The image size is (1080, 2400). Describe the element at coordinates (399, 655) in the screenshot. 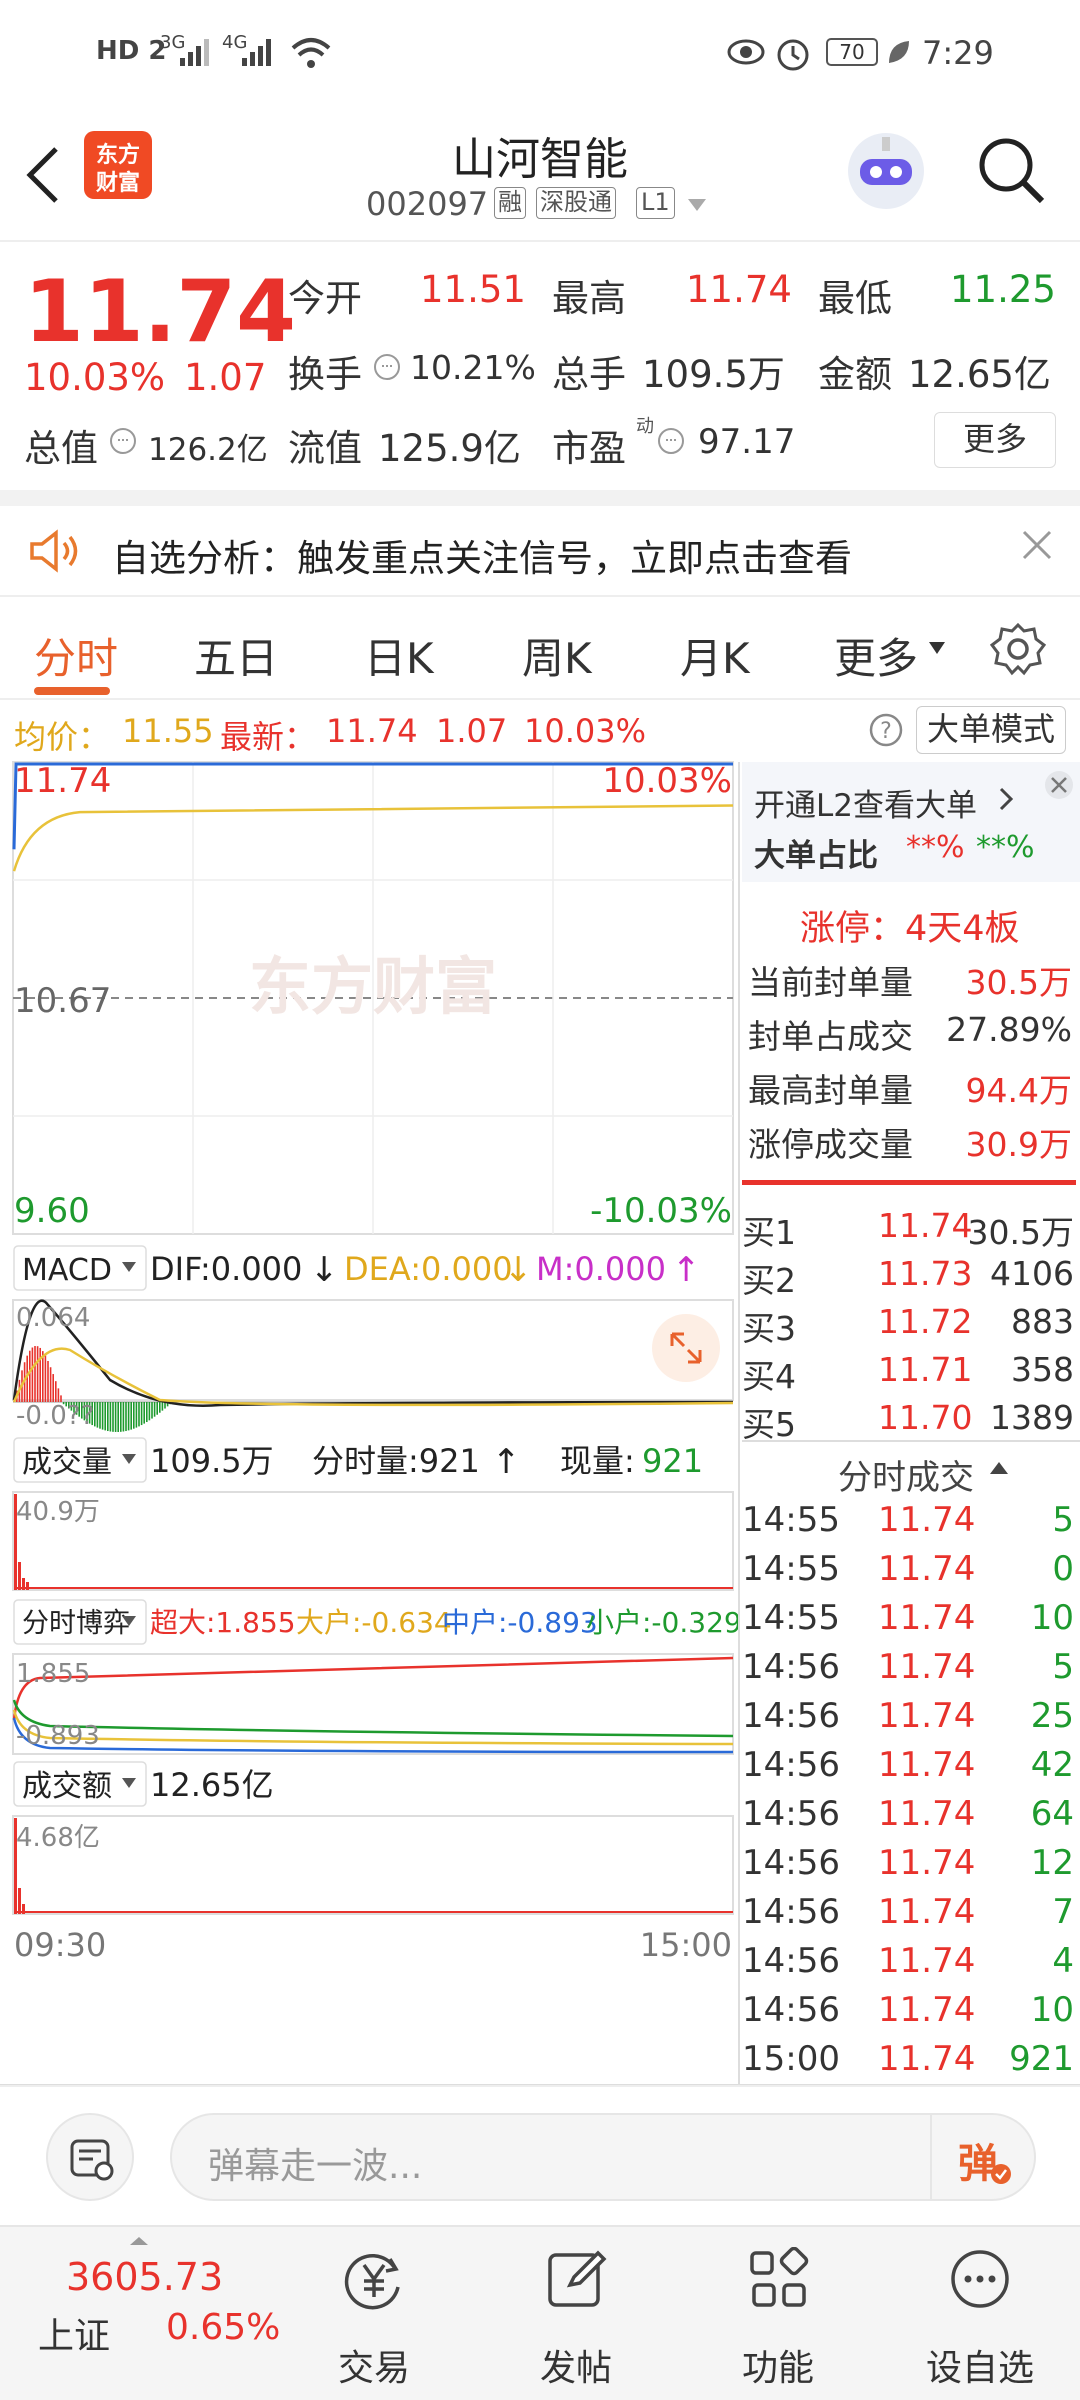

I see `tab-daily-k: 日K` at that location.